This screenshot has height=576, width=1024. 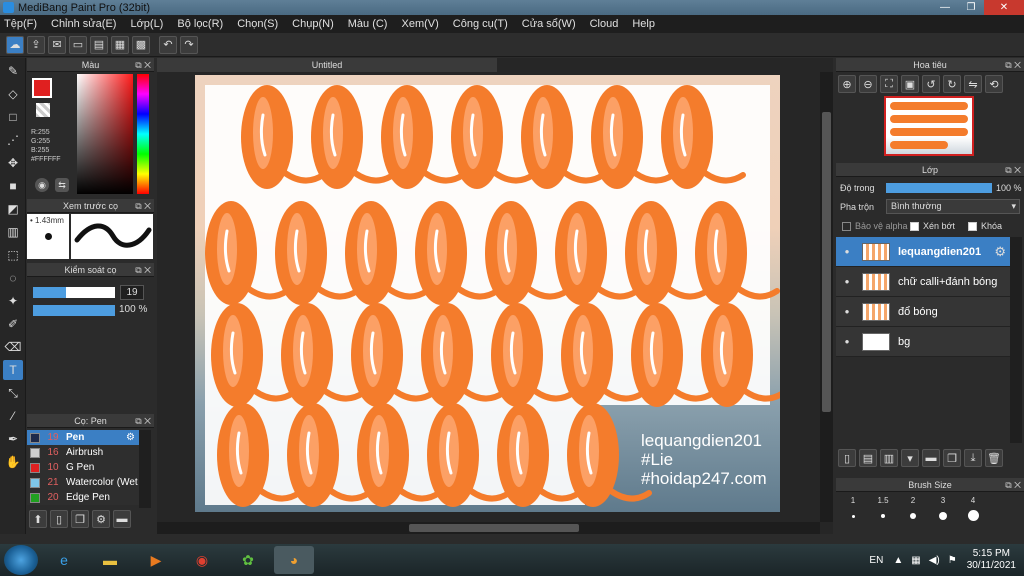 I want to click on lasso-tool-icon: ◌, so click(x=13, y=278).